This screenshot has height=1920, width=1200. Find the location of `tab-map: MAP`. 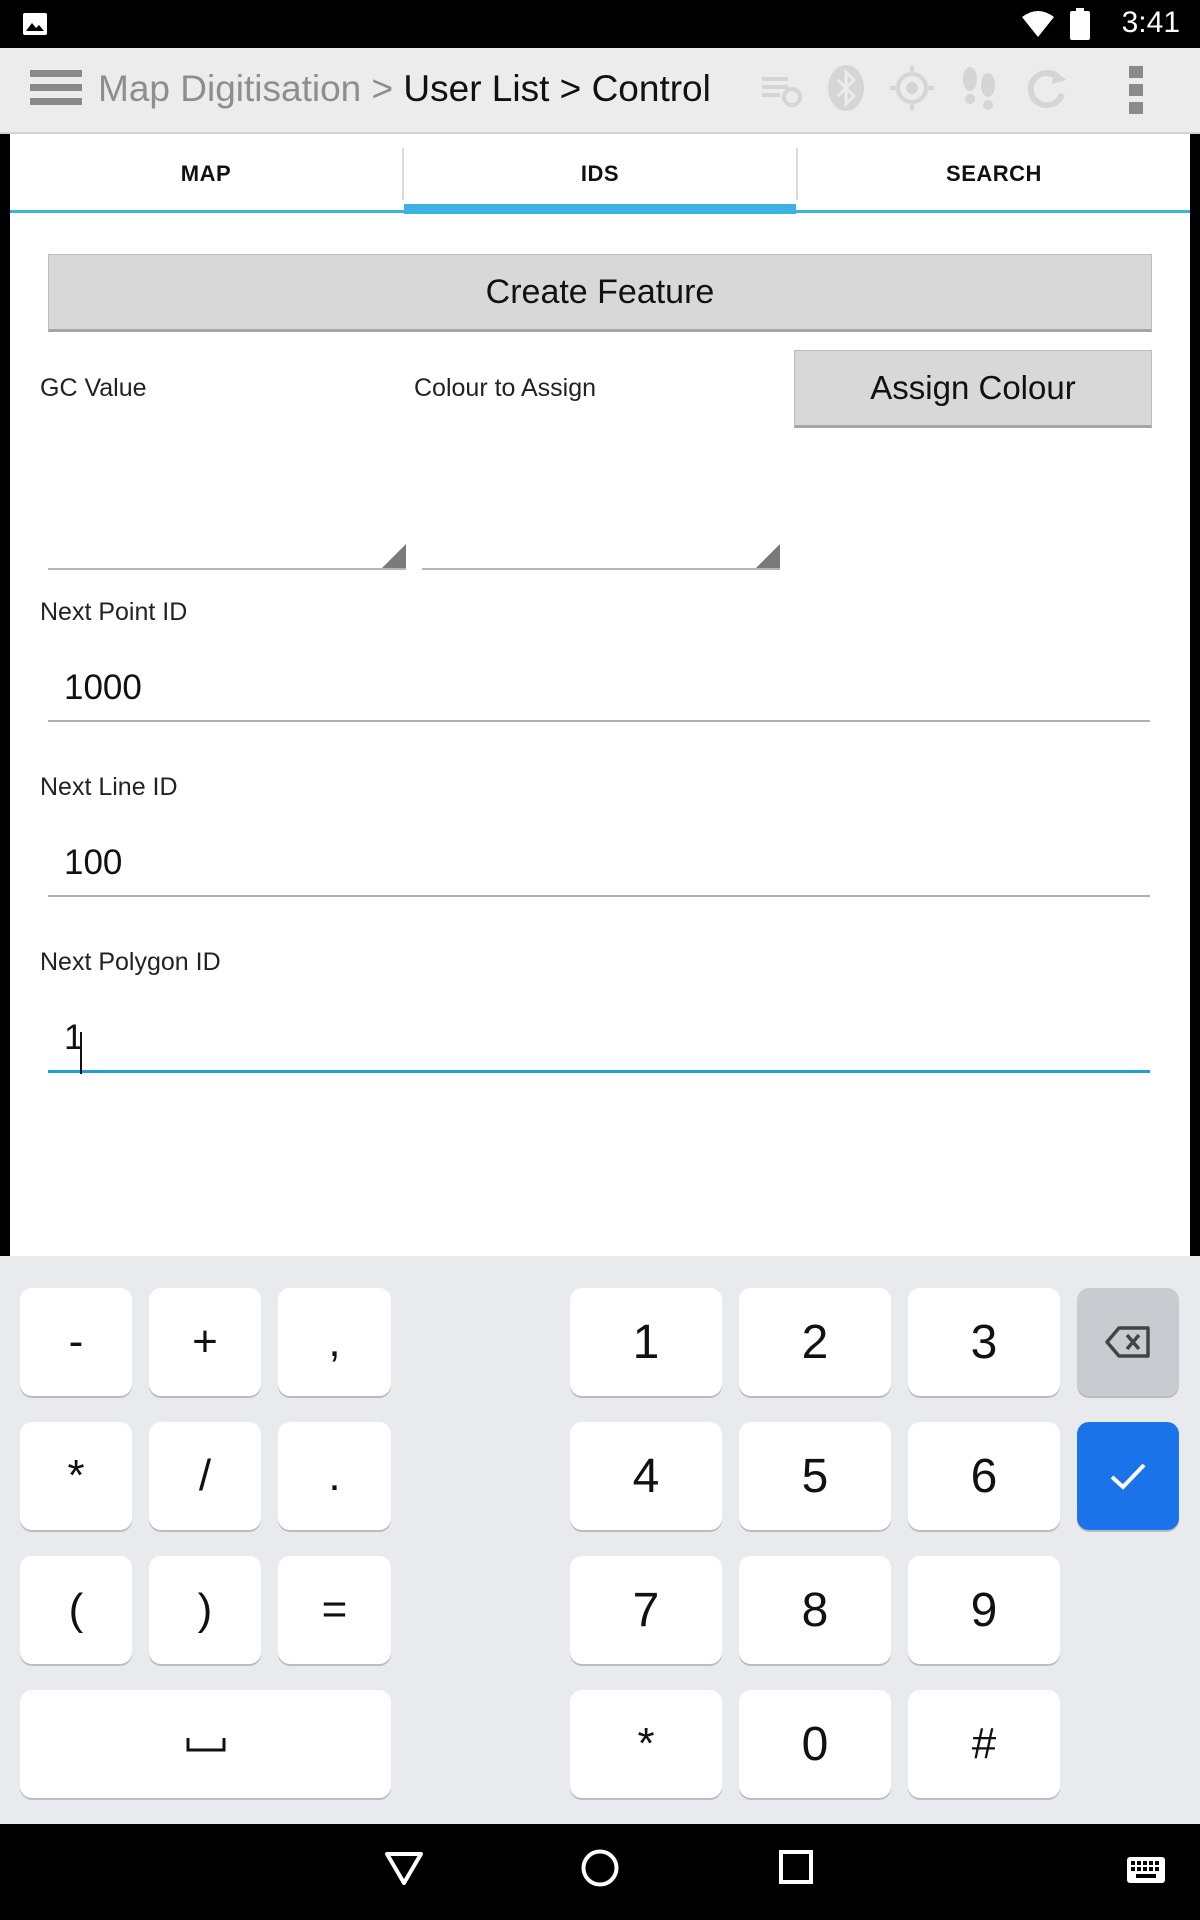

tab-map: MAP is located at coordinates (206, 174).